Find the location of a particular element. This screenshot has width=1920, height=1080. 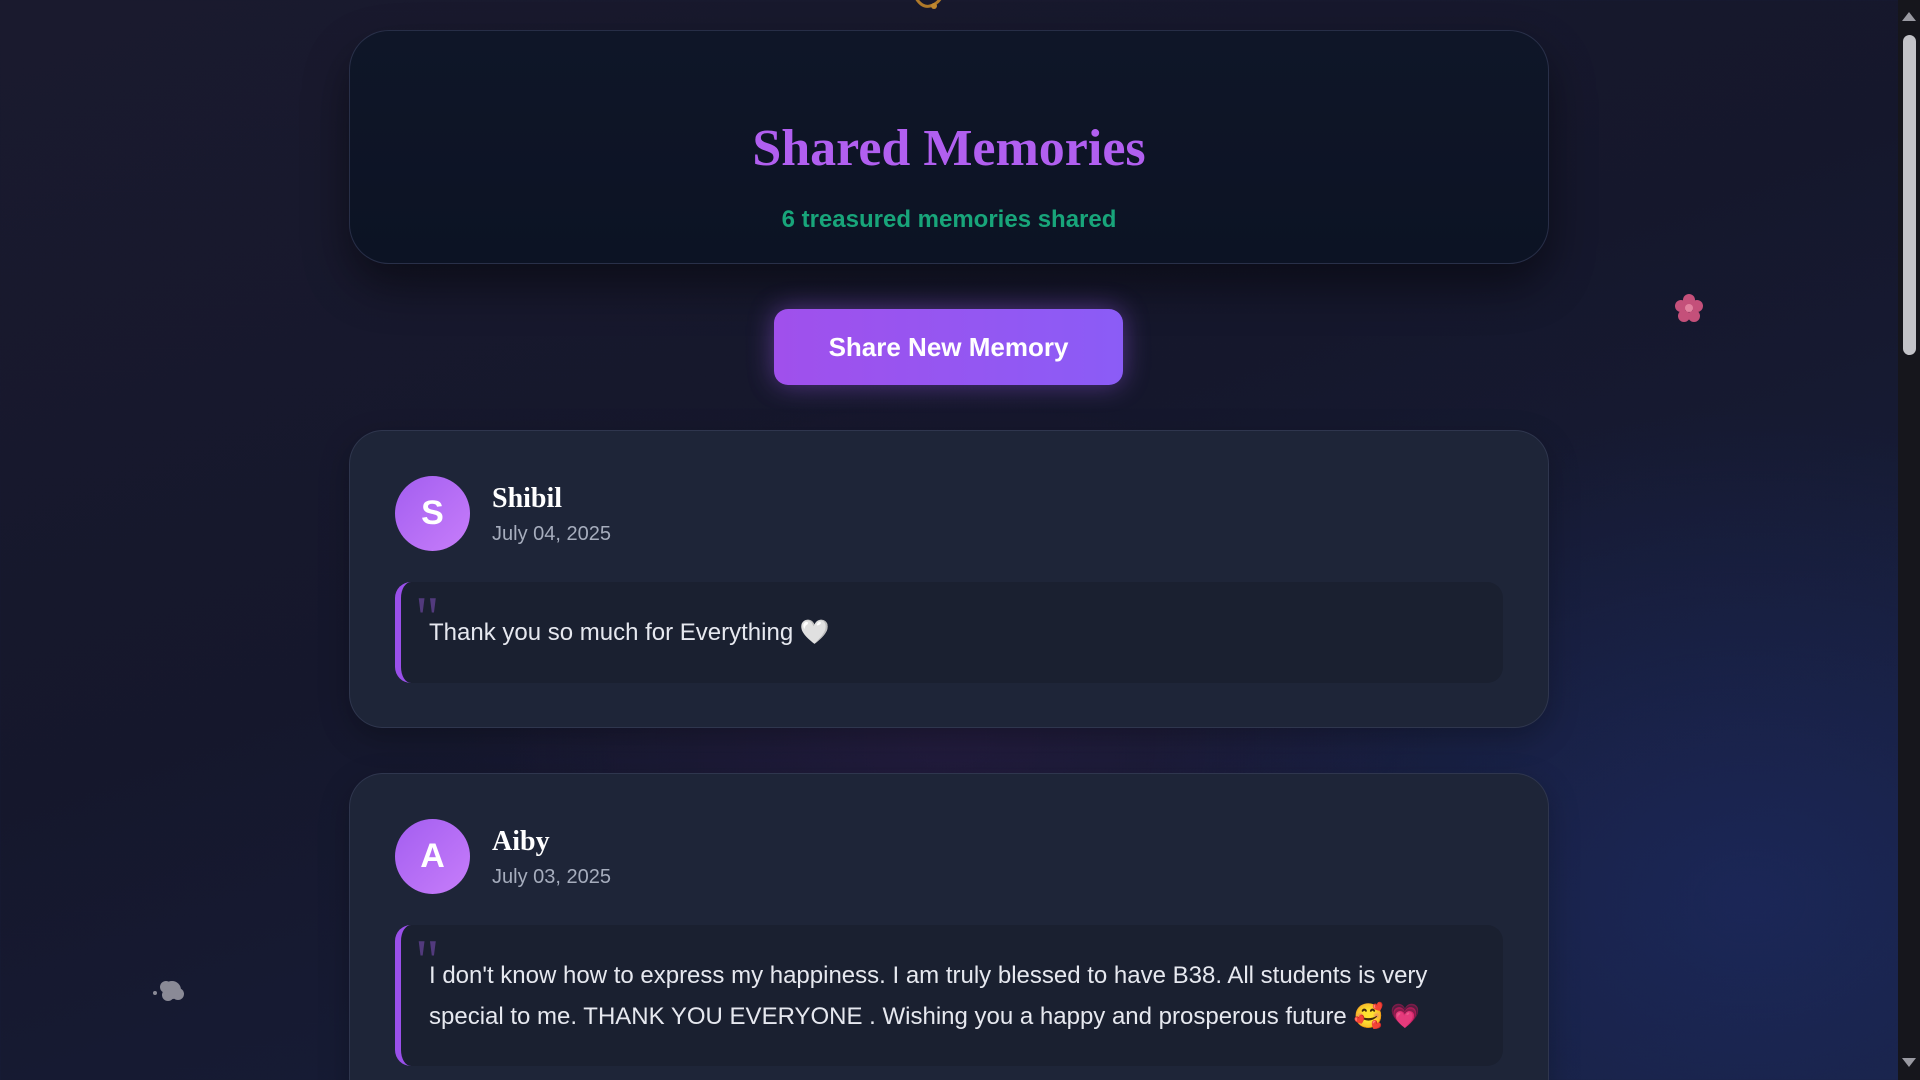

page-title: Shared Memories is located at coordinates (949, 148).